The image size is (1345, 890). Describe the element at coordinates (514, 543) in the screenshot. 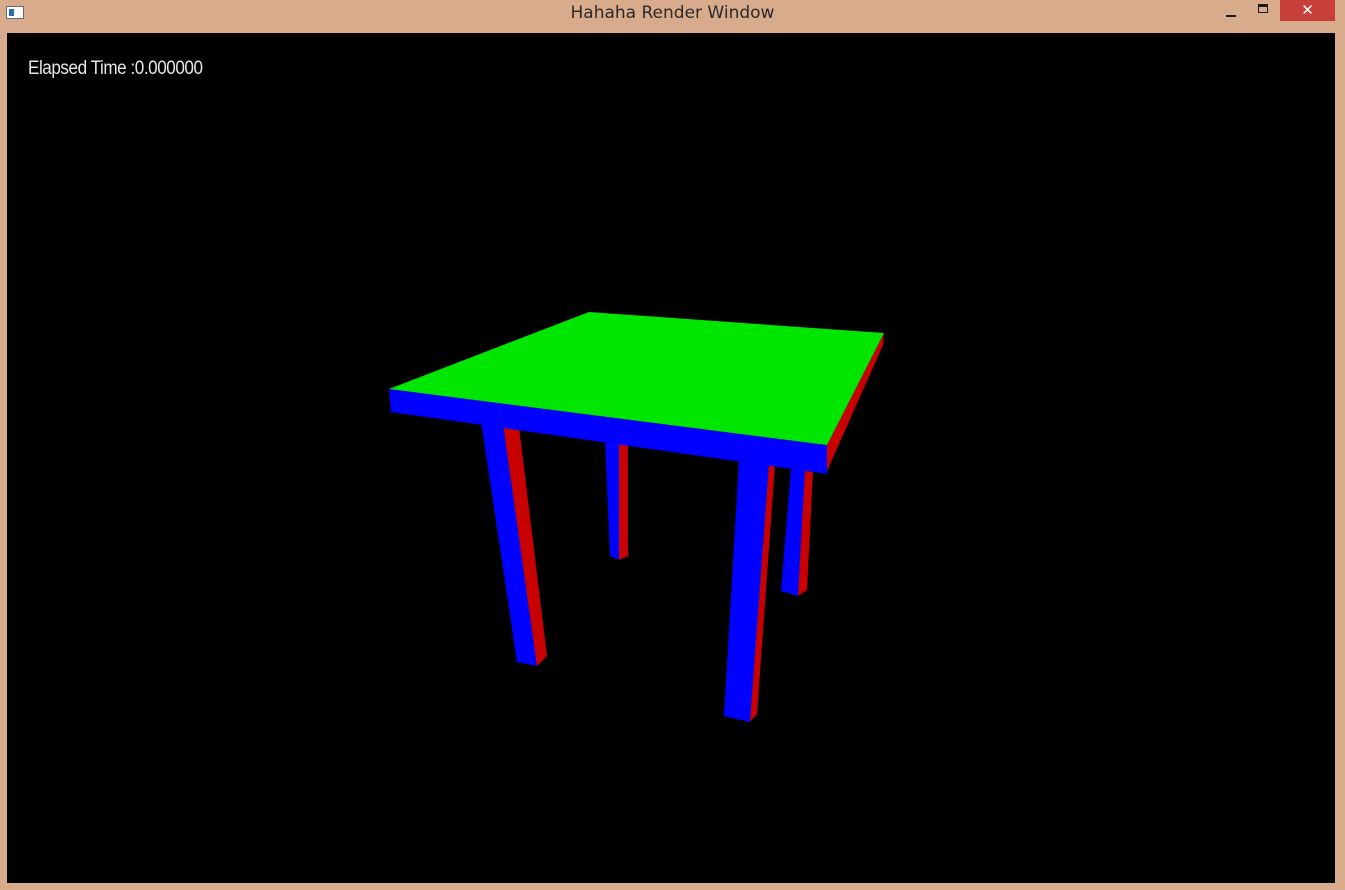

I see `table-leg-front-left` at that location.